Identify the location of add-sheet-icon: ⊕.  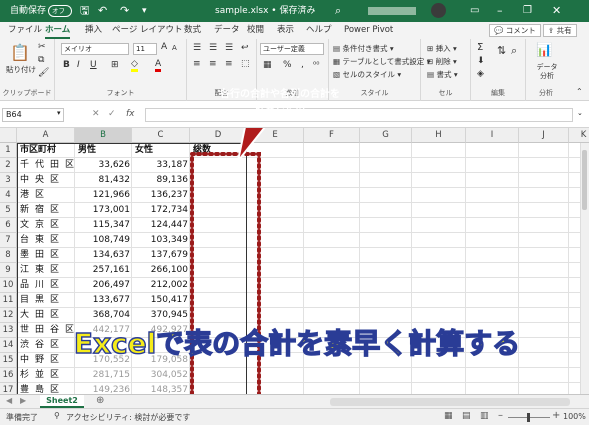
(100, 400).